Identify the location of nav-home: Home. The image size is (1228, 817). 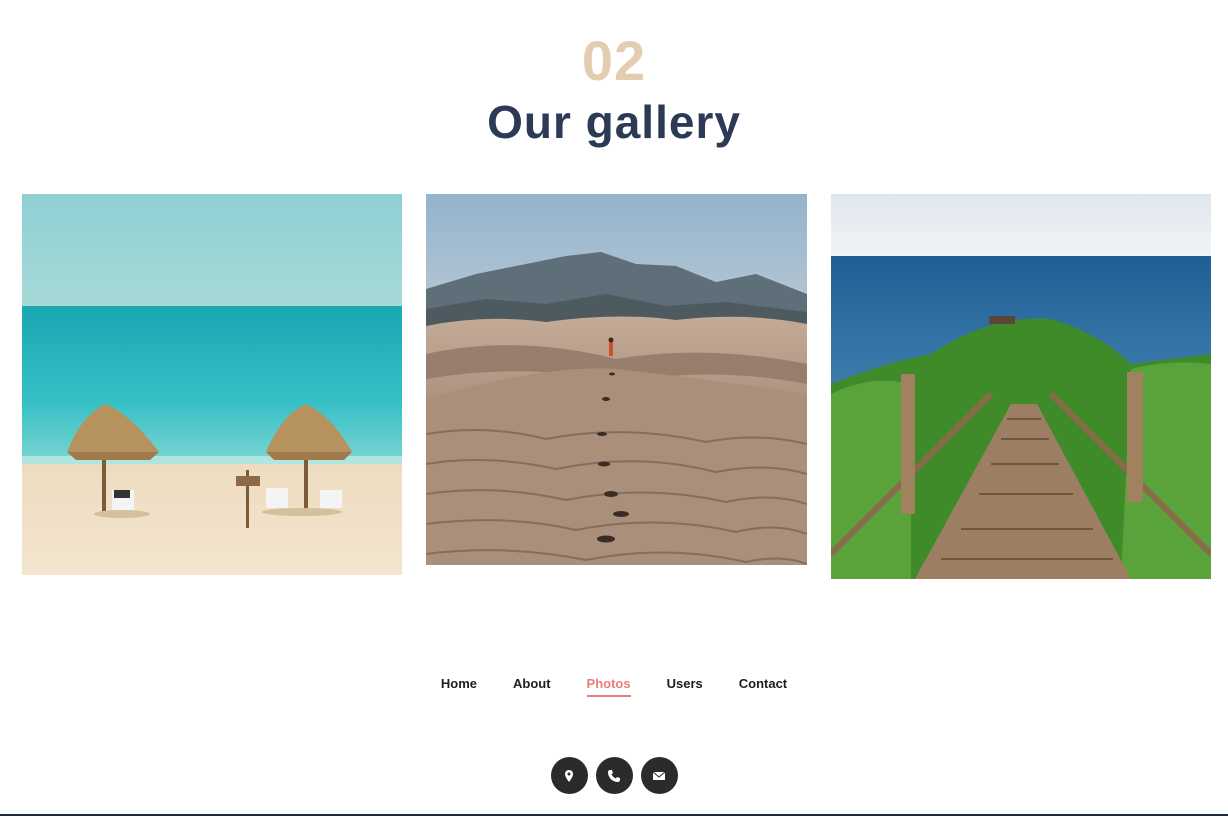
(459, 686).